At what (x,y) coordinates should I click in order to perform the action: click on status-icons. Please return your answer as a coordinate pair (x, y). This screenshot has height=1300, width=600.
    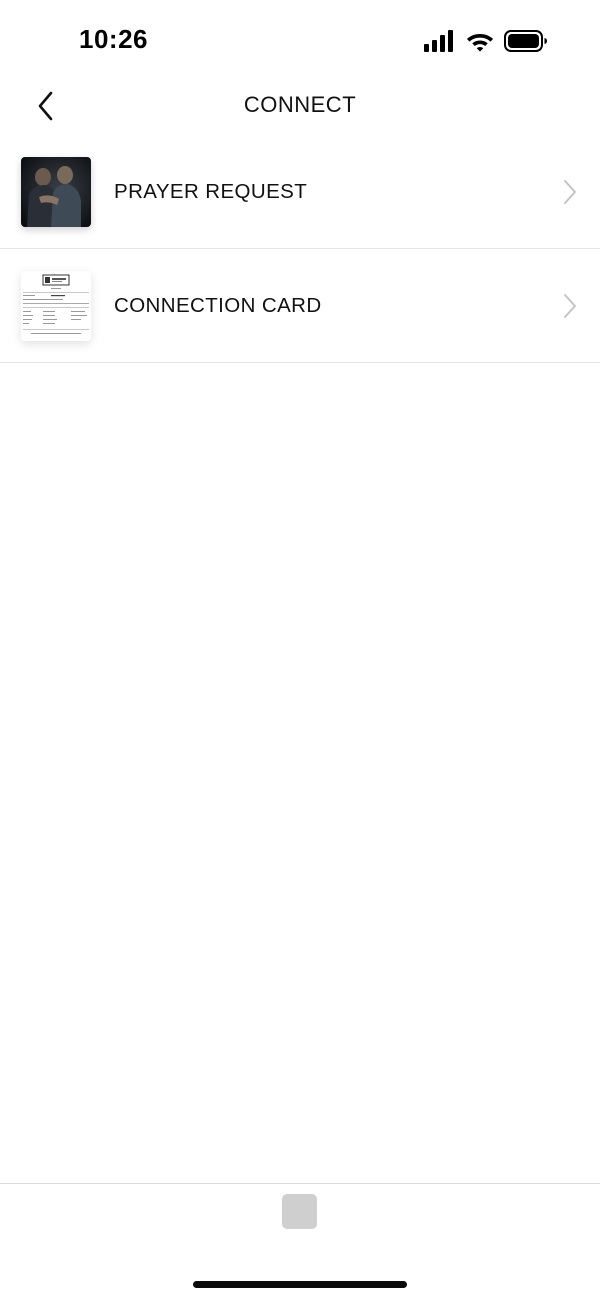
    Looking at the image, I should click on (486, 41).